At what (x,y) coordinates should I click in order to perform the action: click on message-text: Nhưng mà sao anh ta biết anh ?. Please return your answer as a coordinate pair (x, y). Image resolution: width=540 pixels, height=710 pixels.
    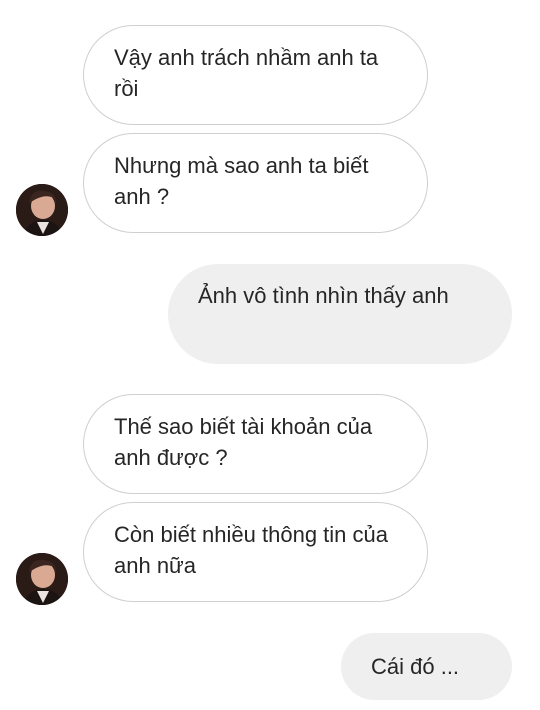
    Looking at the image, I should click on (241, 181).